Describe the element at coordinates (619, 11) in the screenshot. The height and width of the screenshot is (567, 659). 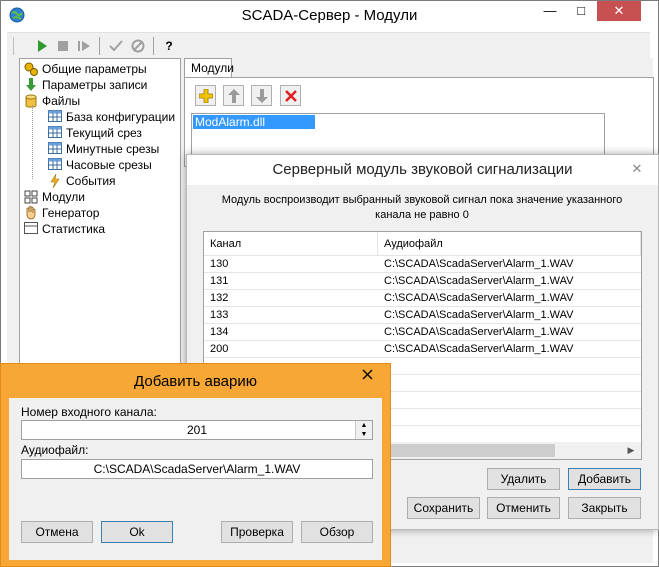
I see `close-button: ✕` at that location.